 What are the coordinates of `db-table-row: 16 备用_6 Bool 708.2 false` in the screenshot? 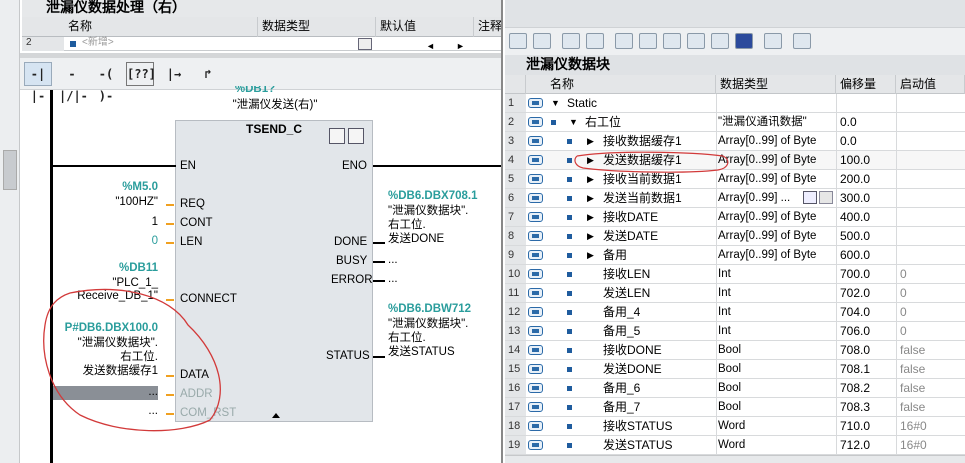 It's located at (735, 388).